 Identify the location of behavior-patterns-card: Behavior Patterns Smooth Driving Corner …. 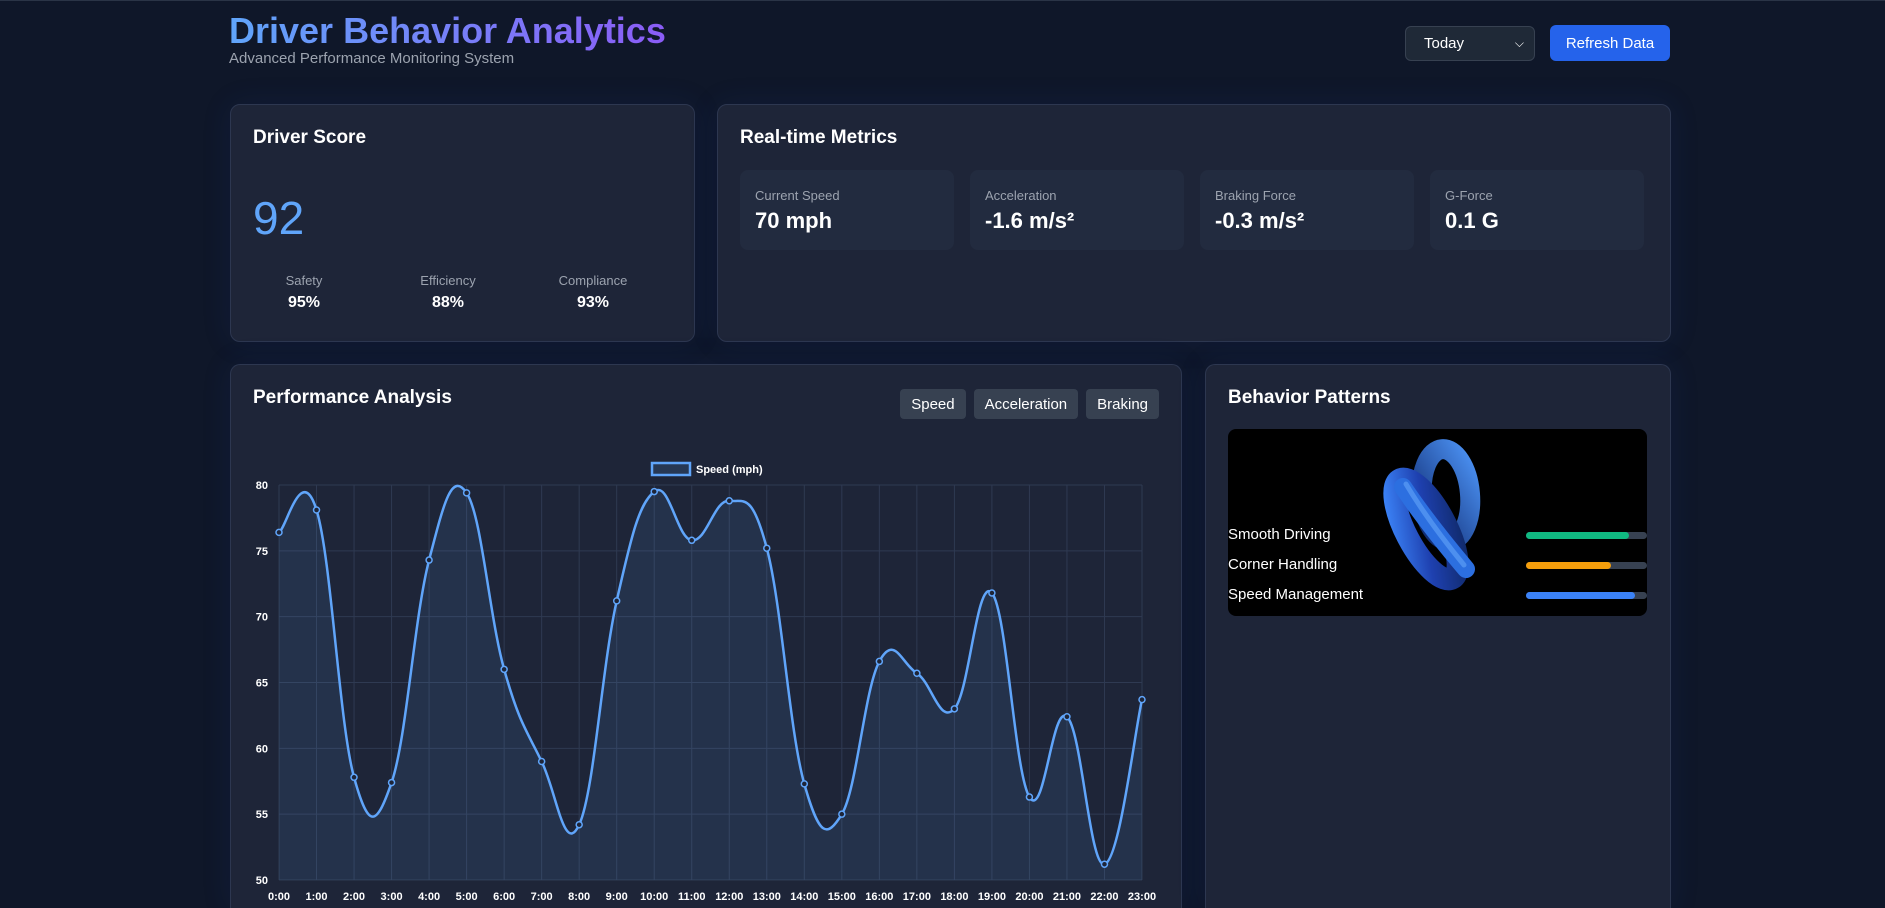
(1438, 636).